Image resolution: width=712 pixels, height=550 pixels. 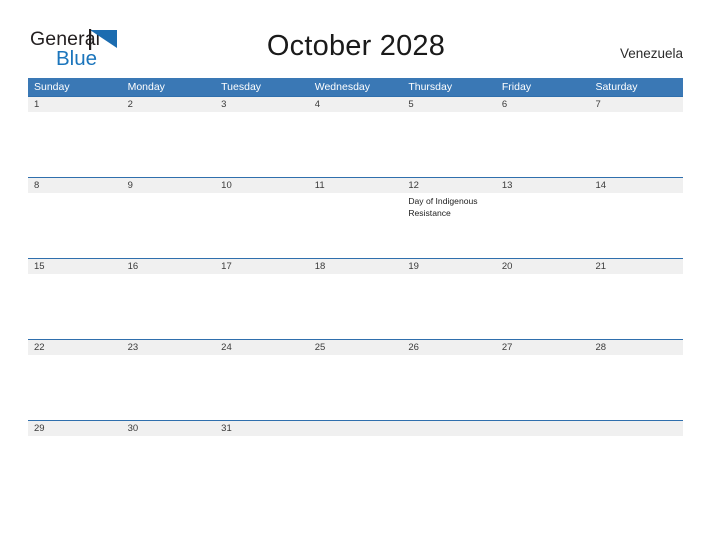 What do you see at coordinates (75, 266) in the screenshot?
I see `day-number: 15` at bounding box center [75, 266].